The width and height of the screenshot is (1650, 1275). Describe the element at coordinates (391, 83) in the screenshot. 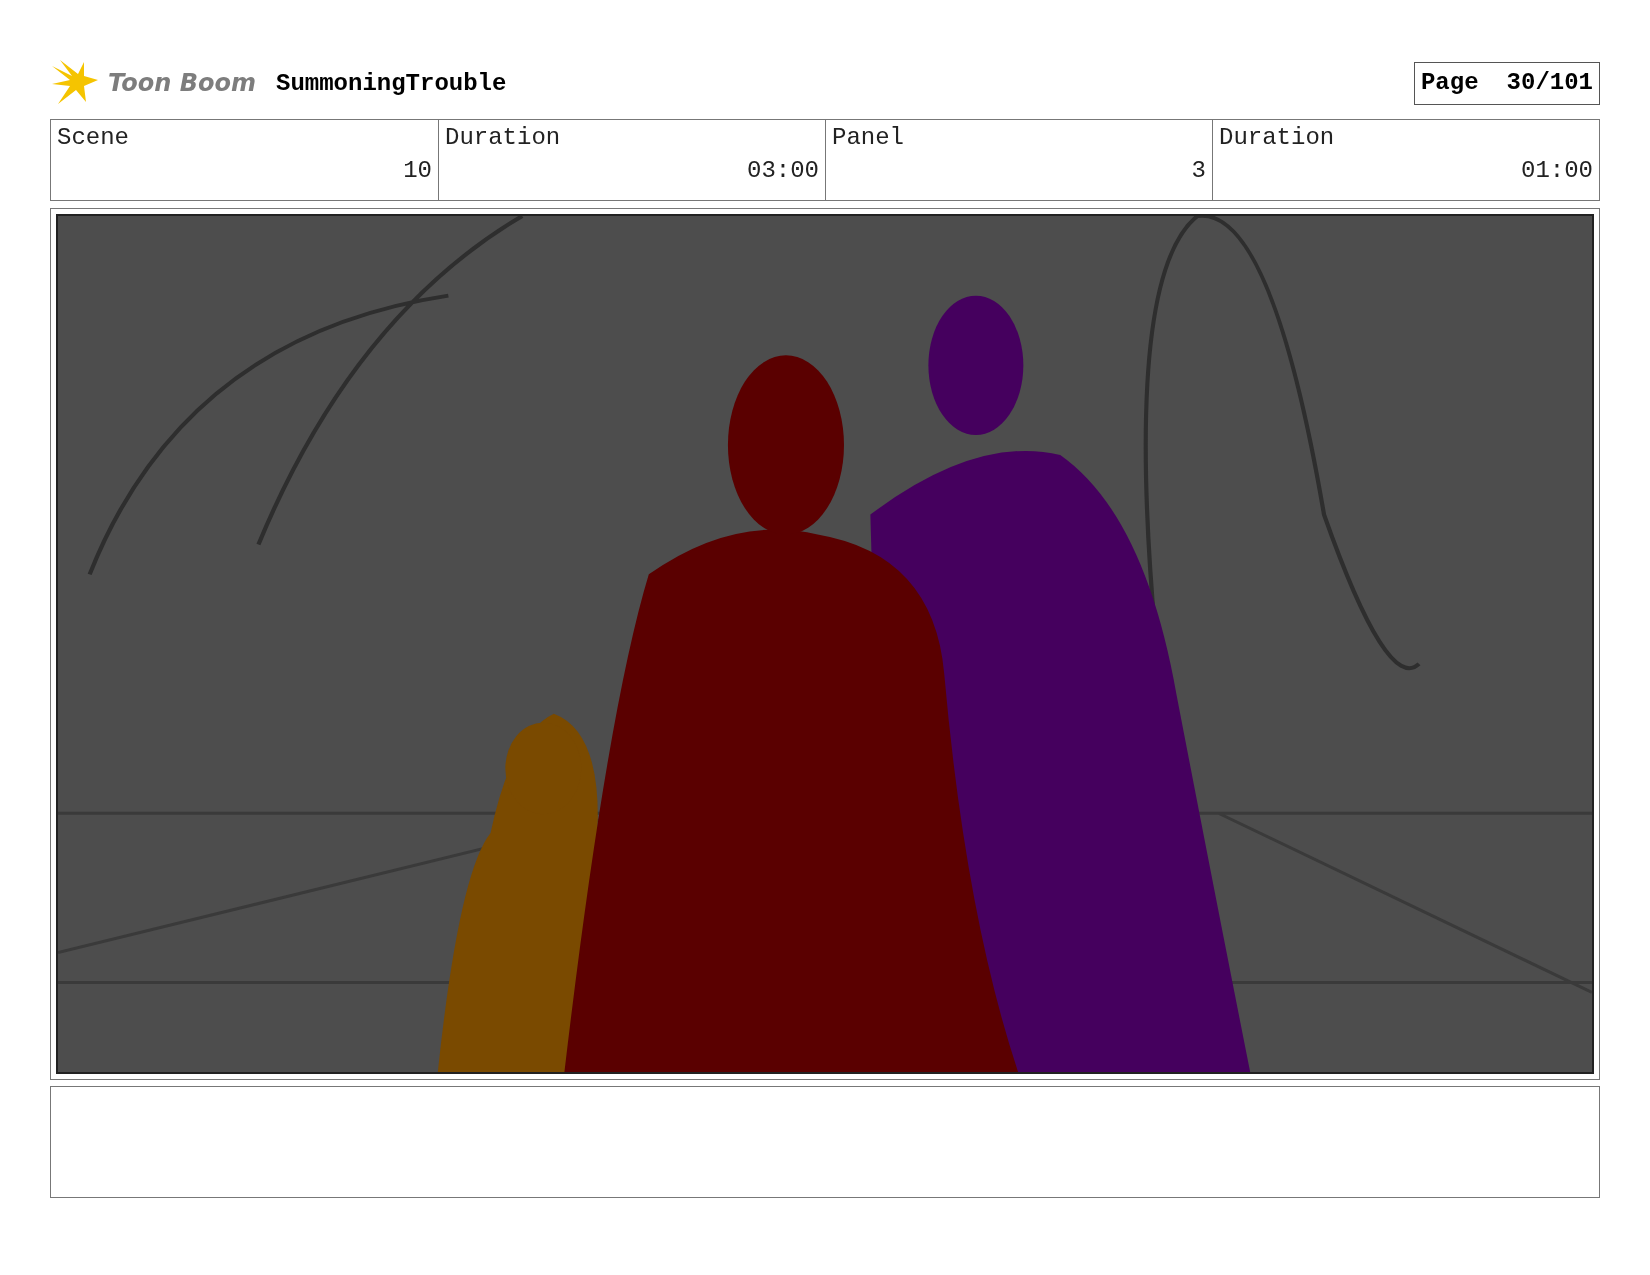

I see `project-title: SummoningTrouble` at that location.